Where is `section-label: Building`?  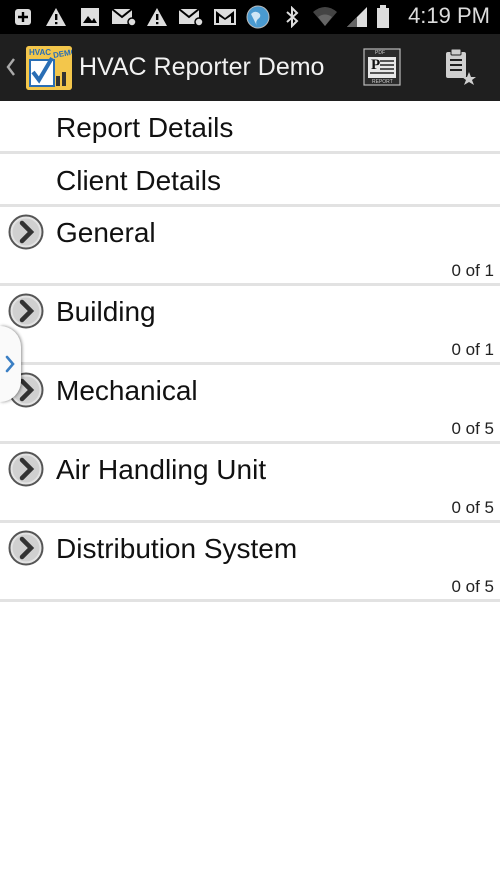 section-label: Building is located at coordinates (106, 311).